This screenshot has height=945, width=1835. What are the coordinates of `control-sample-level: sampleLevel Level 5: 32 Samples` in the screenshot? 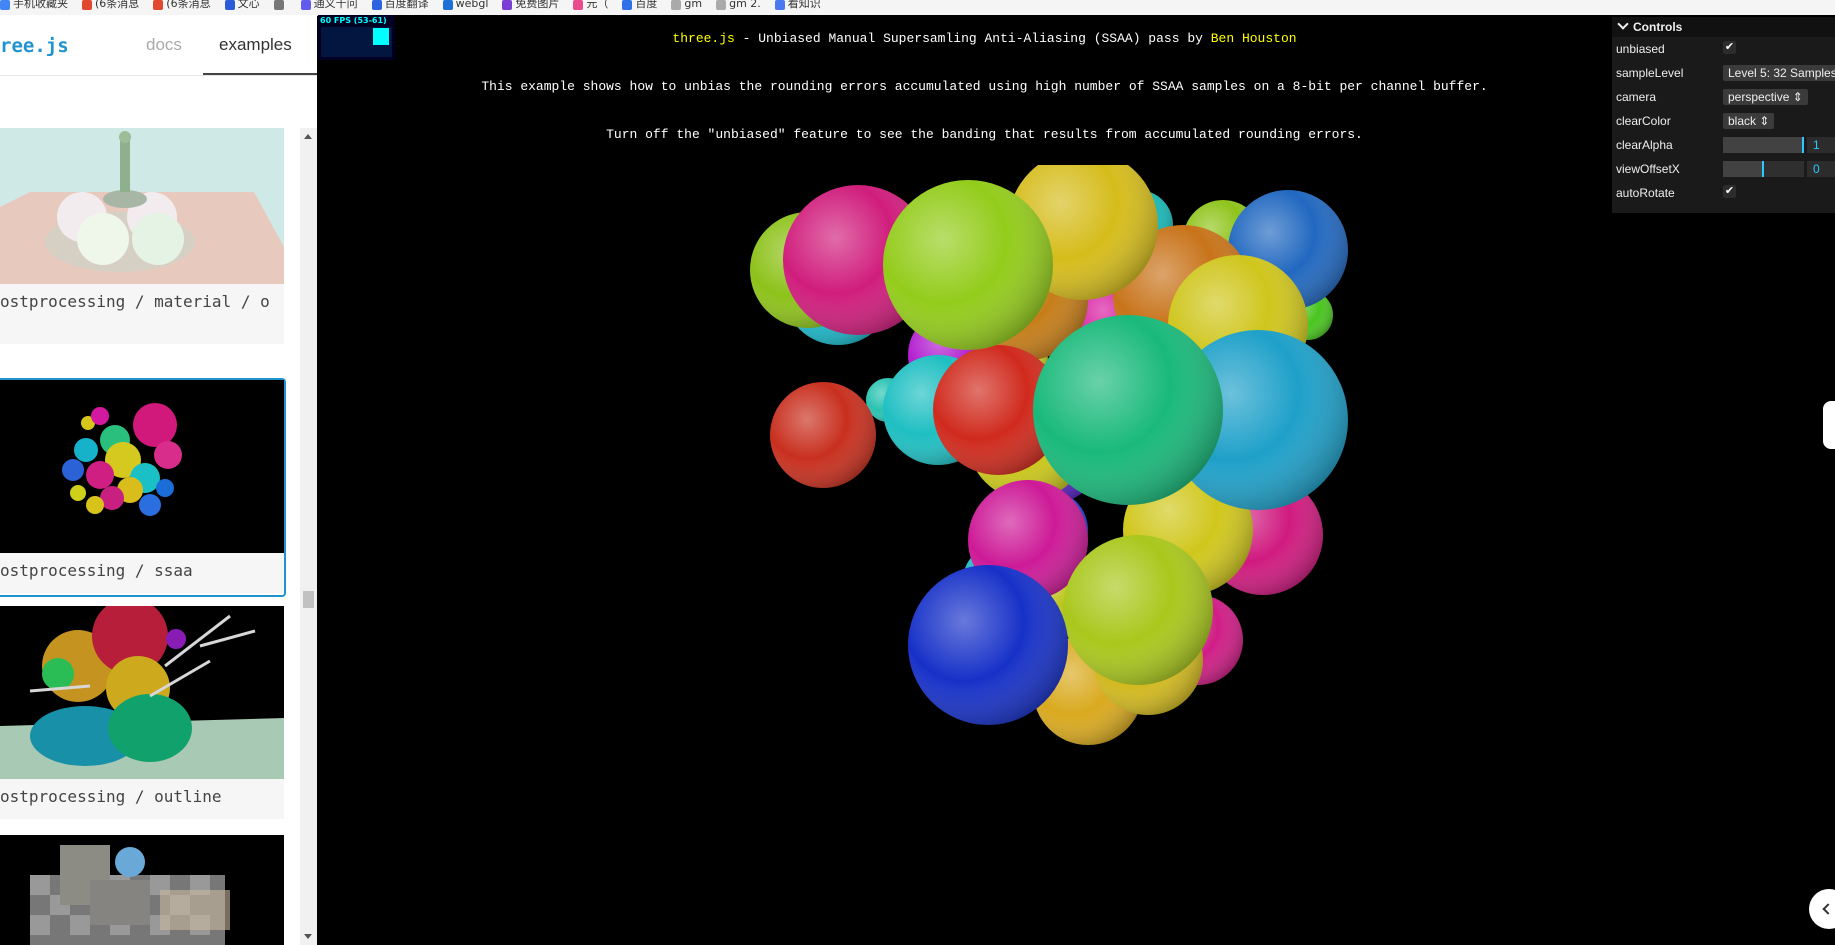 It's located at (1723, 73).